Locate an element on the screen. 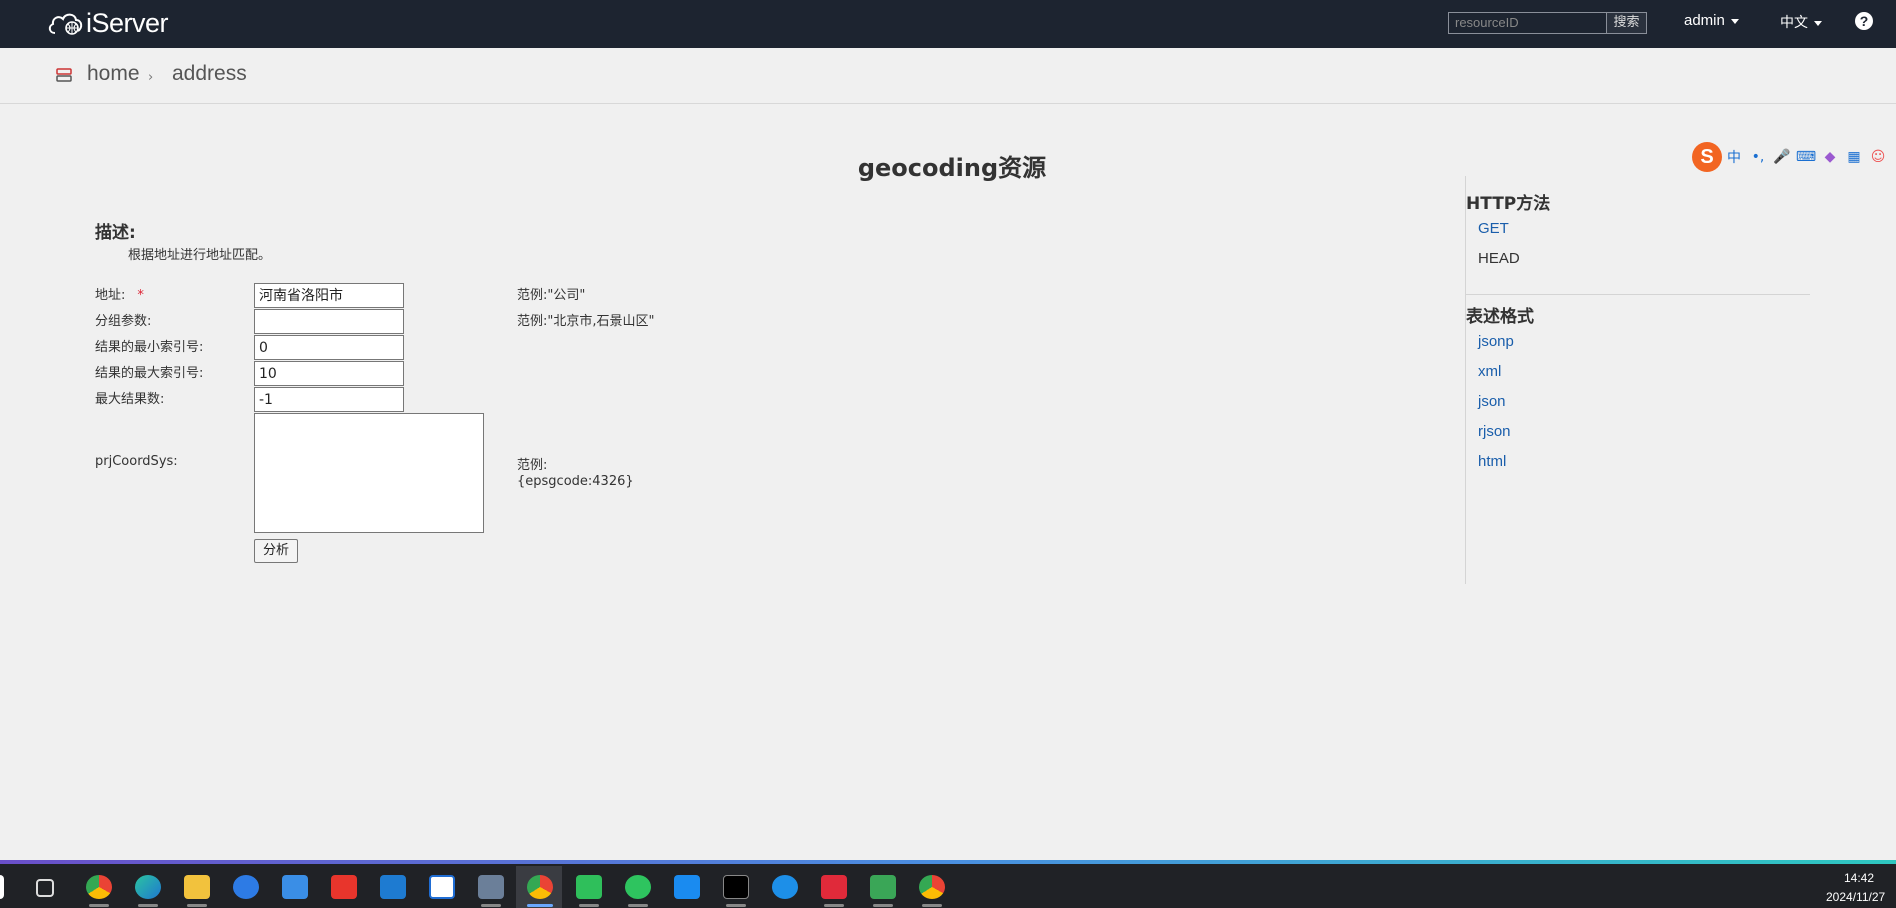 The height and width of the screenshot is (908, 1896). required-mark: * is located at coordinates (140, 295).